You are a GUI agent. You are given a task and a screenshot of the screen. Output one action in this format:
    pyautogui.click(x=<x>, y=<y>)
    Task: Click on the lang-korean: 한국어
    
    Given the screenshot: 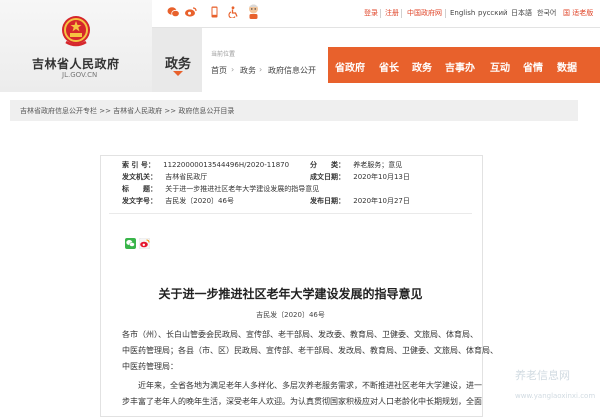 What is the action you would take?
    pyautogui.click(x=546, y=13)
    